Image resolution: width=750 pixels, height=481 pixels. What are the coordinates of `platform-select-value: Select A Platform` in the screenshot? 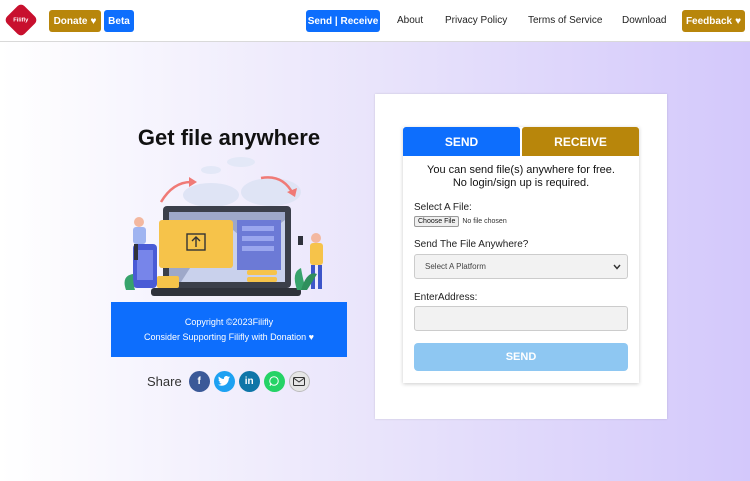 It's located at (455, 266).